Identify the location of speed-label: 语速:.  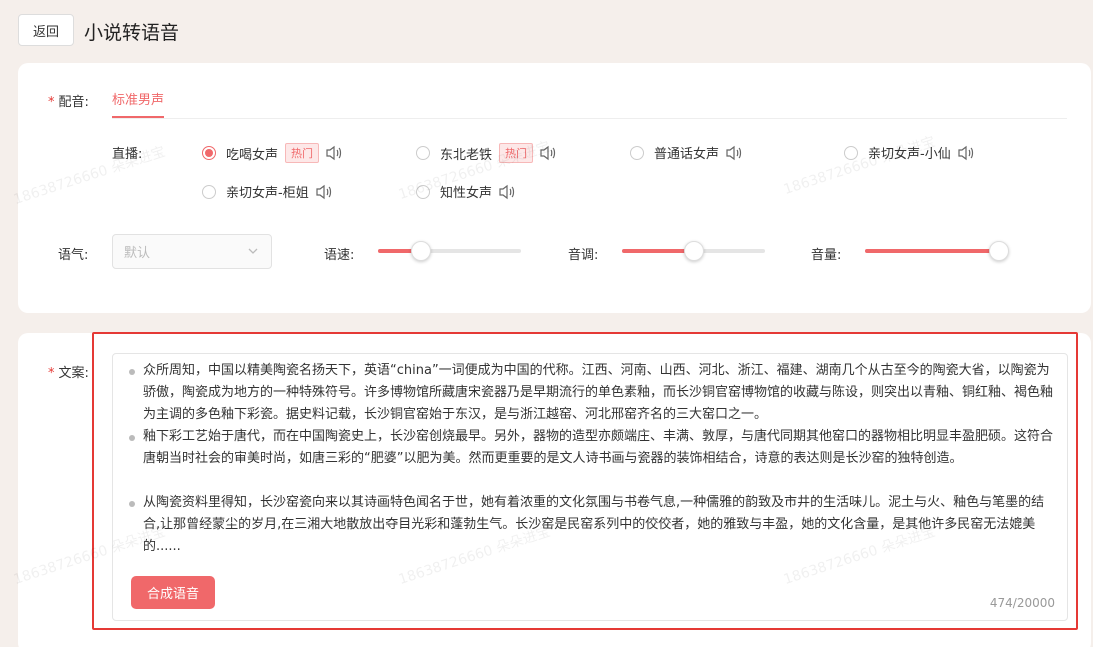
(339, 255).